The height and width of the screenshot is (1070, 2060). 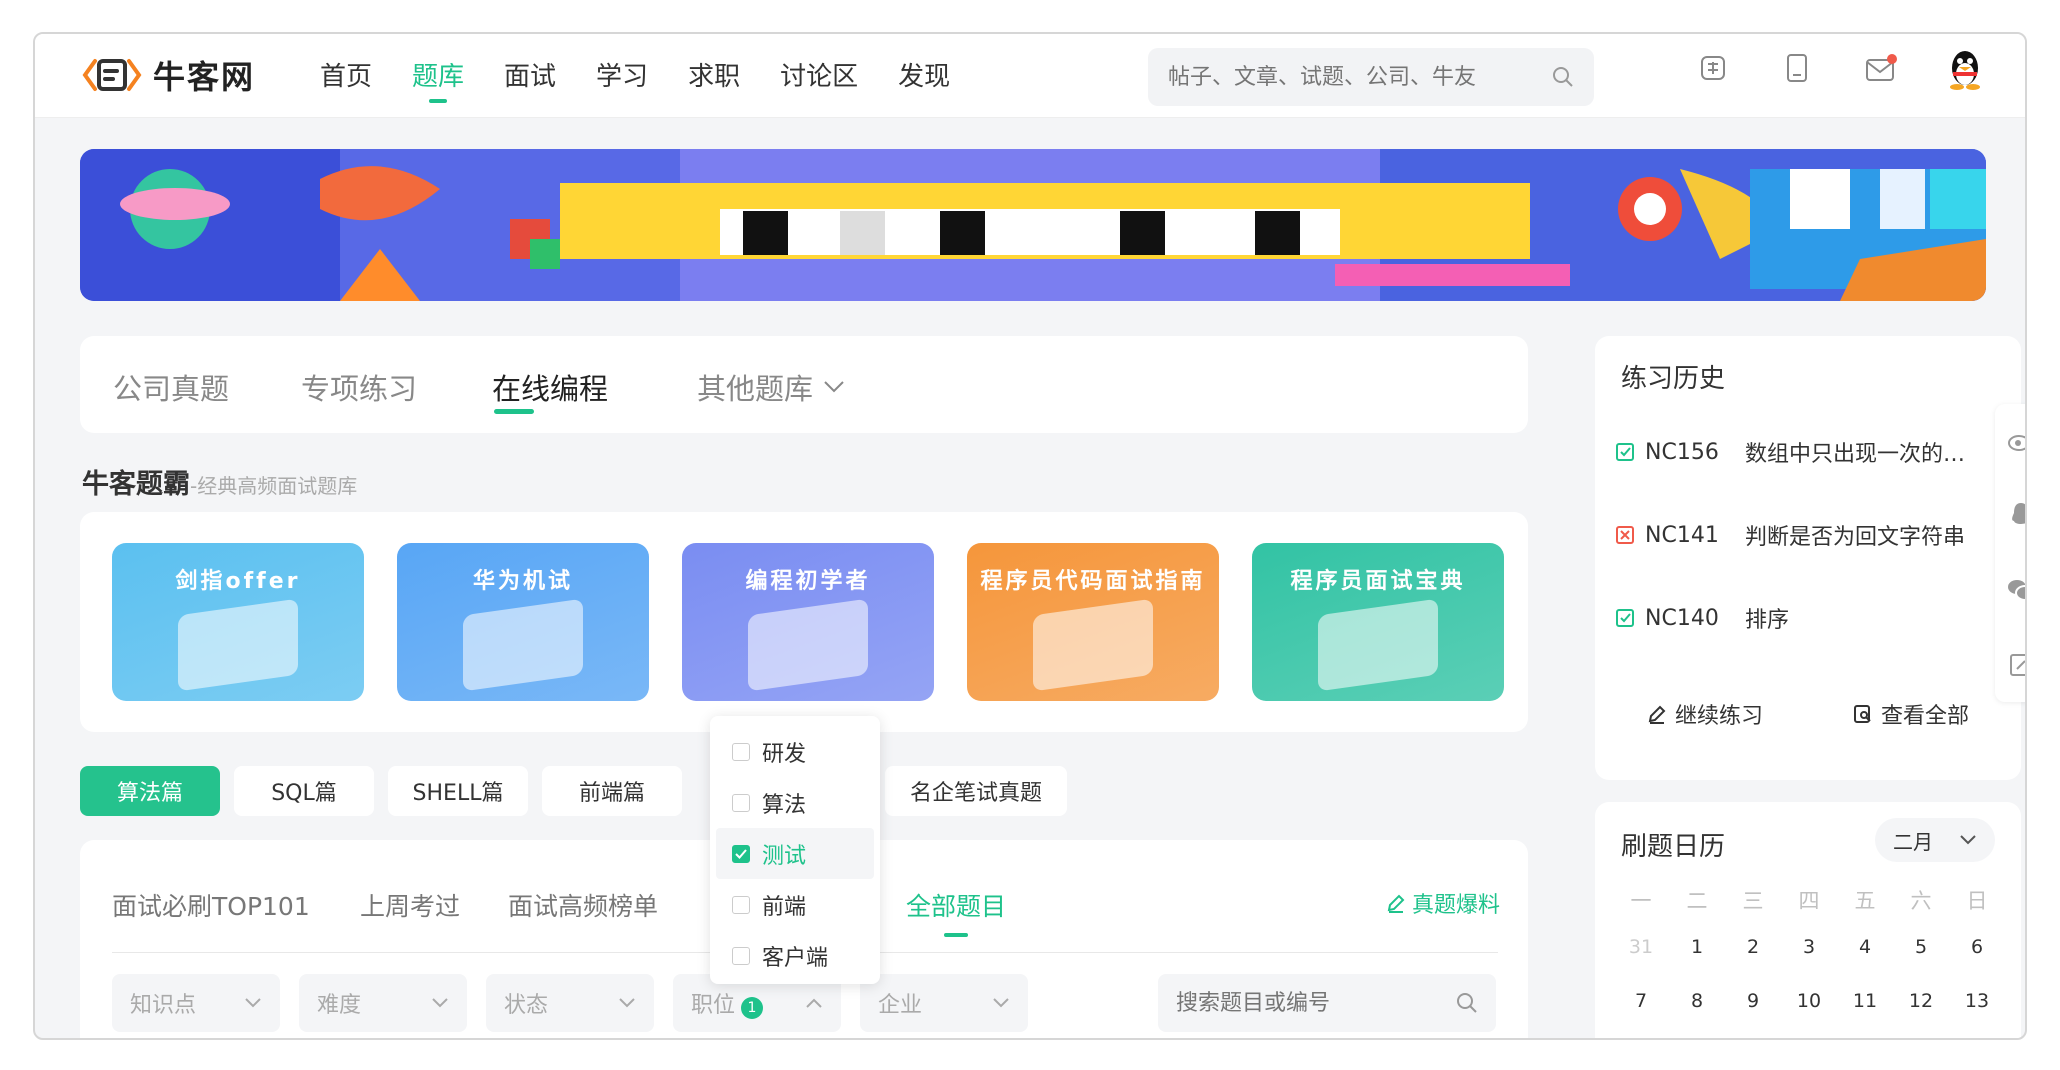 I want to click on position-option-dev: 研发, so click(x=795, y=751).